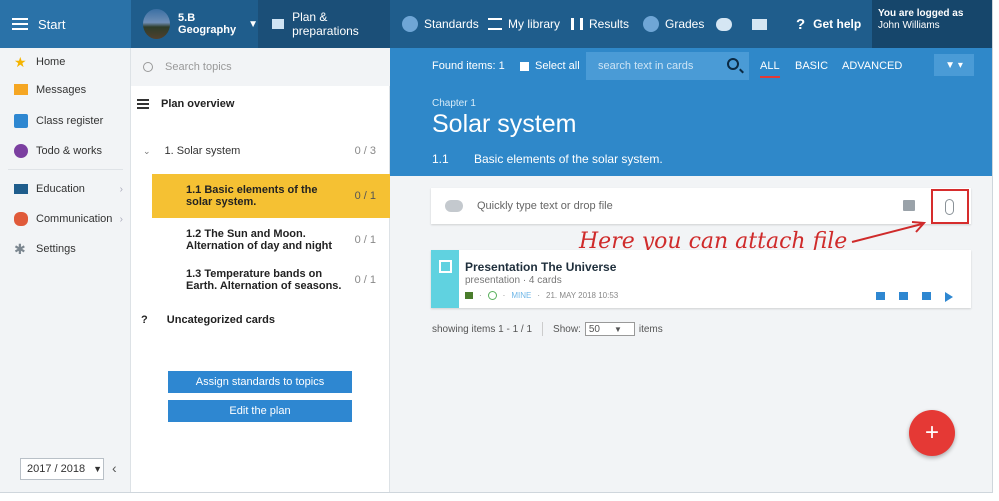 This screenshot has width=999, height=501. I want to click on card-title: Presentation The Universe, so click(540, 267).